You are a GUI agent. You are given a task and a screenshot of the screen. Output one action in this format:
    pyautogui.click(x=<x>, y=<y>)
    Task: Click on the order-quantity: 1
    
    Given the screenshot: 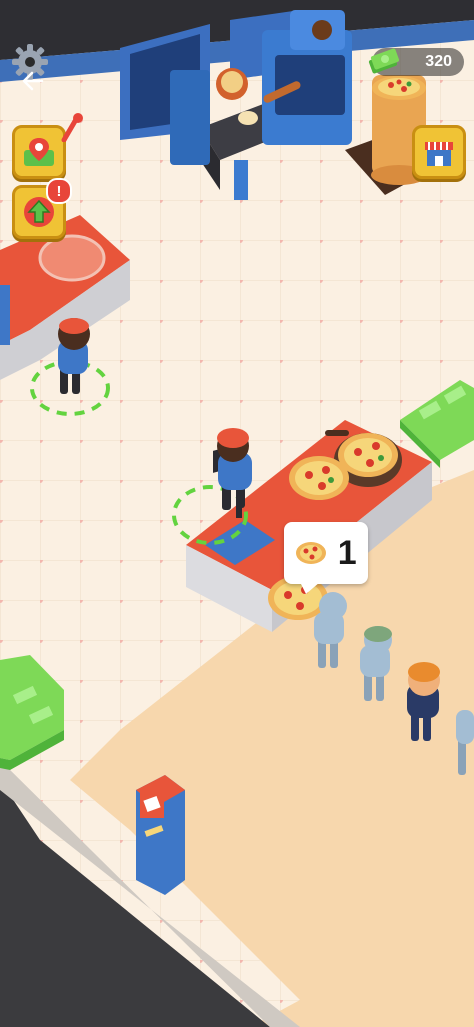 What is the action you would take?
    pyautogui.click(x=347, y=552)
    